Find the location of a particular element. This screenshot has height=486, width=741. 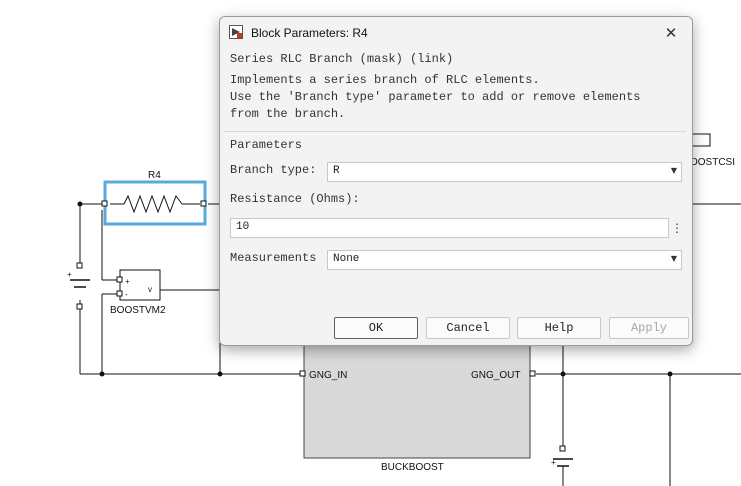

vertical-ellipsis-icon: ⋮ is located at coordinates (677, 228).